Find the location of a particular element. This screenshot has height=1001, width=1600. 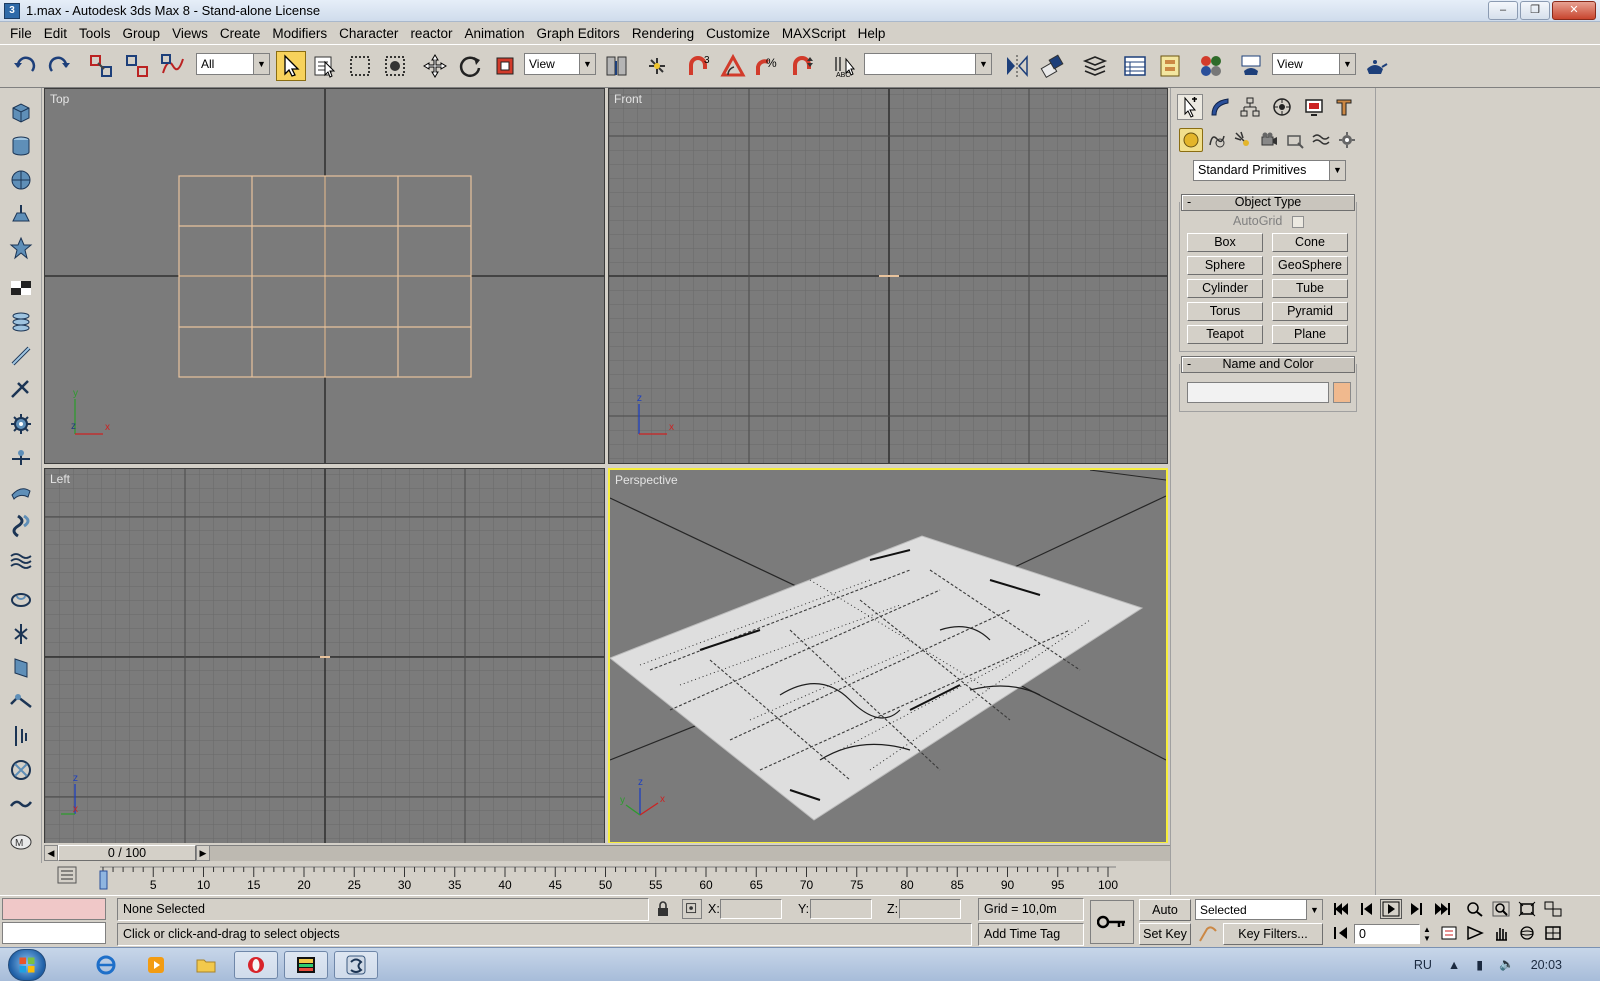

unlink-selection-icon is located at coordinates (137, 66).